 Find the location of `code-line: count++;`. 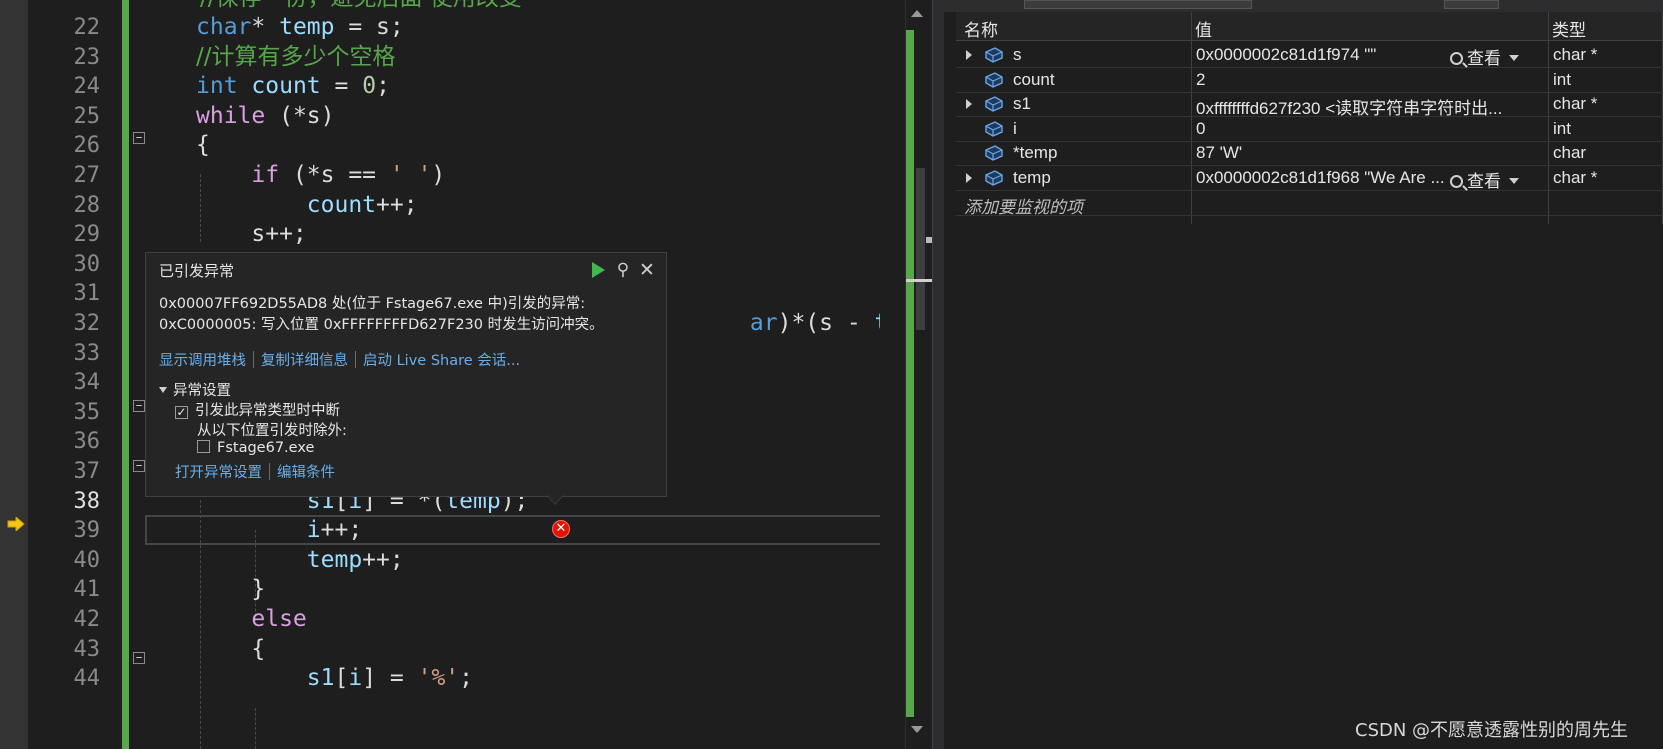

code-line: count++; is located at coordinates (307, 205).